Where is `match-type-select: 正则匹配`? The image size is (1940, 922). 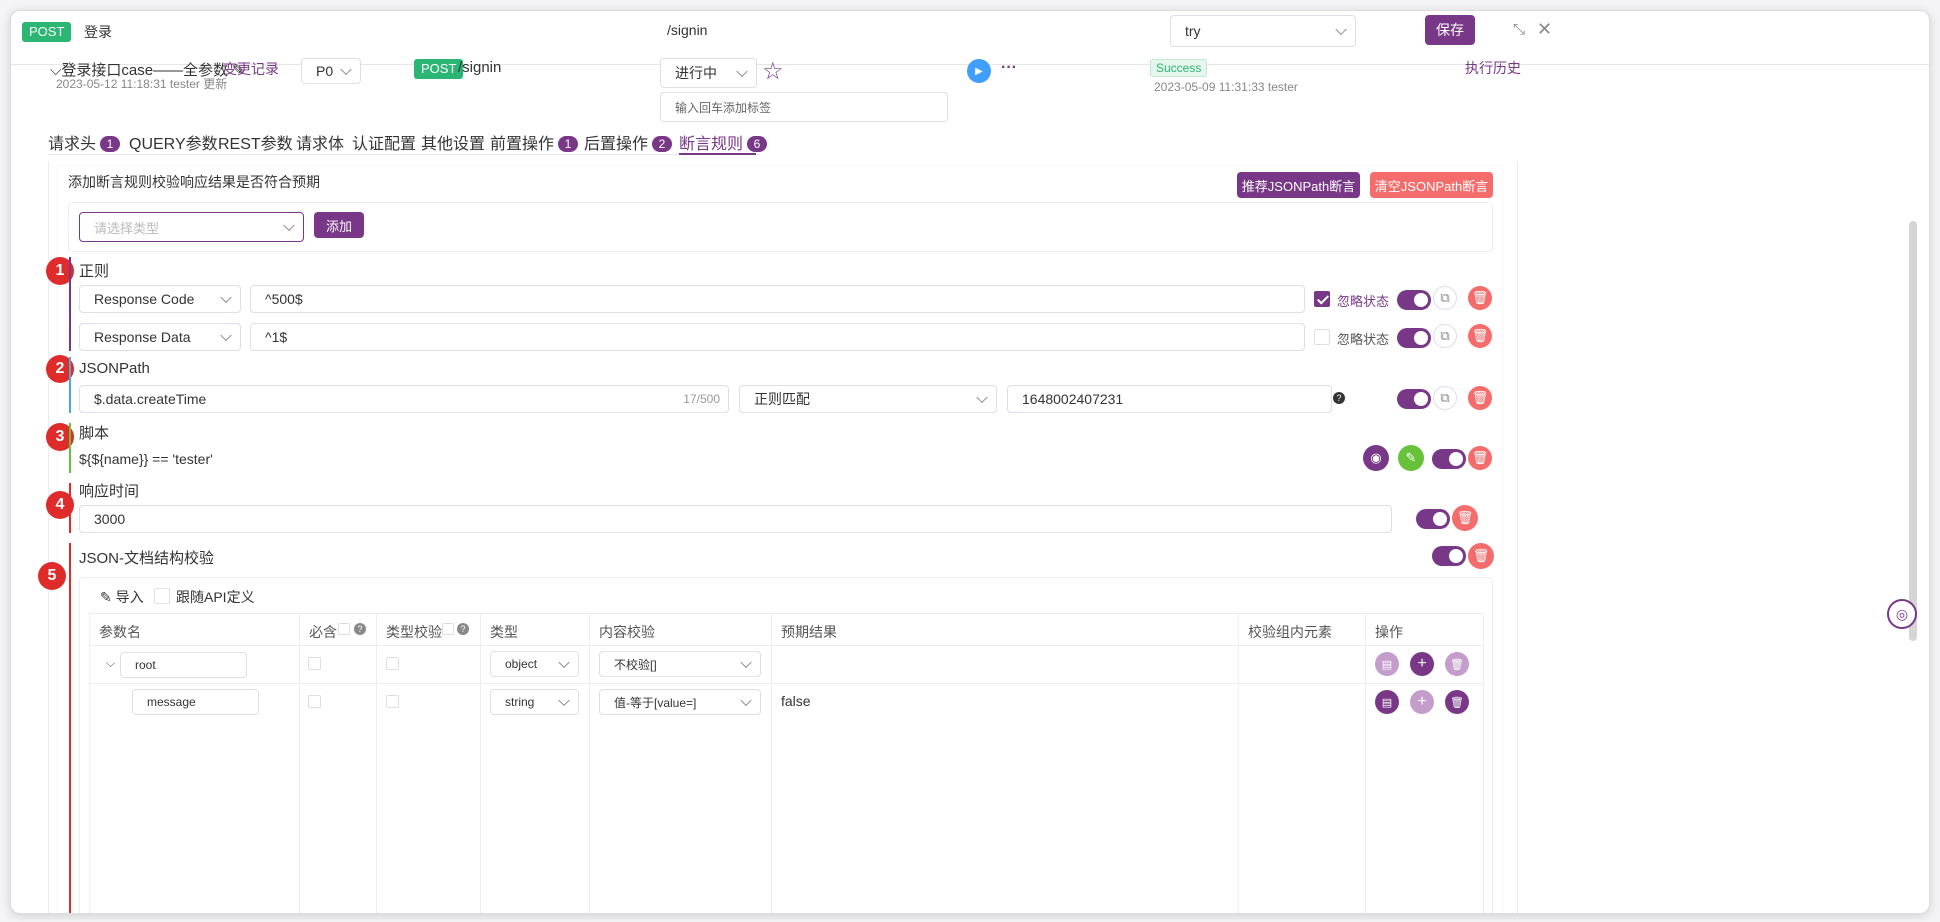
match-type-select: 正则匹配 is located at coordinates (868, 399).